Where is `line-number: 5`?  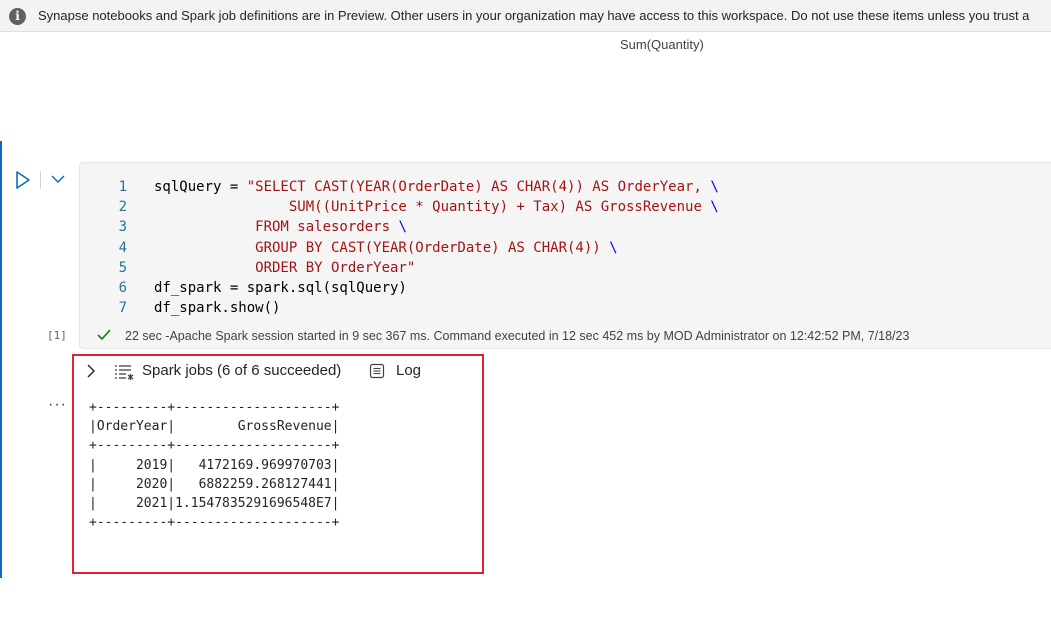
line-number: 5 is located at coordinates (122, 267).